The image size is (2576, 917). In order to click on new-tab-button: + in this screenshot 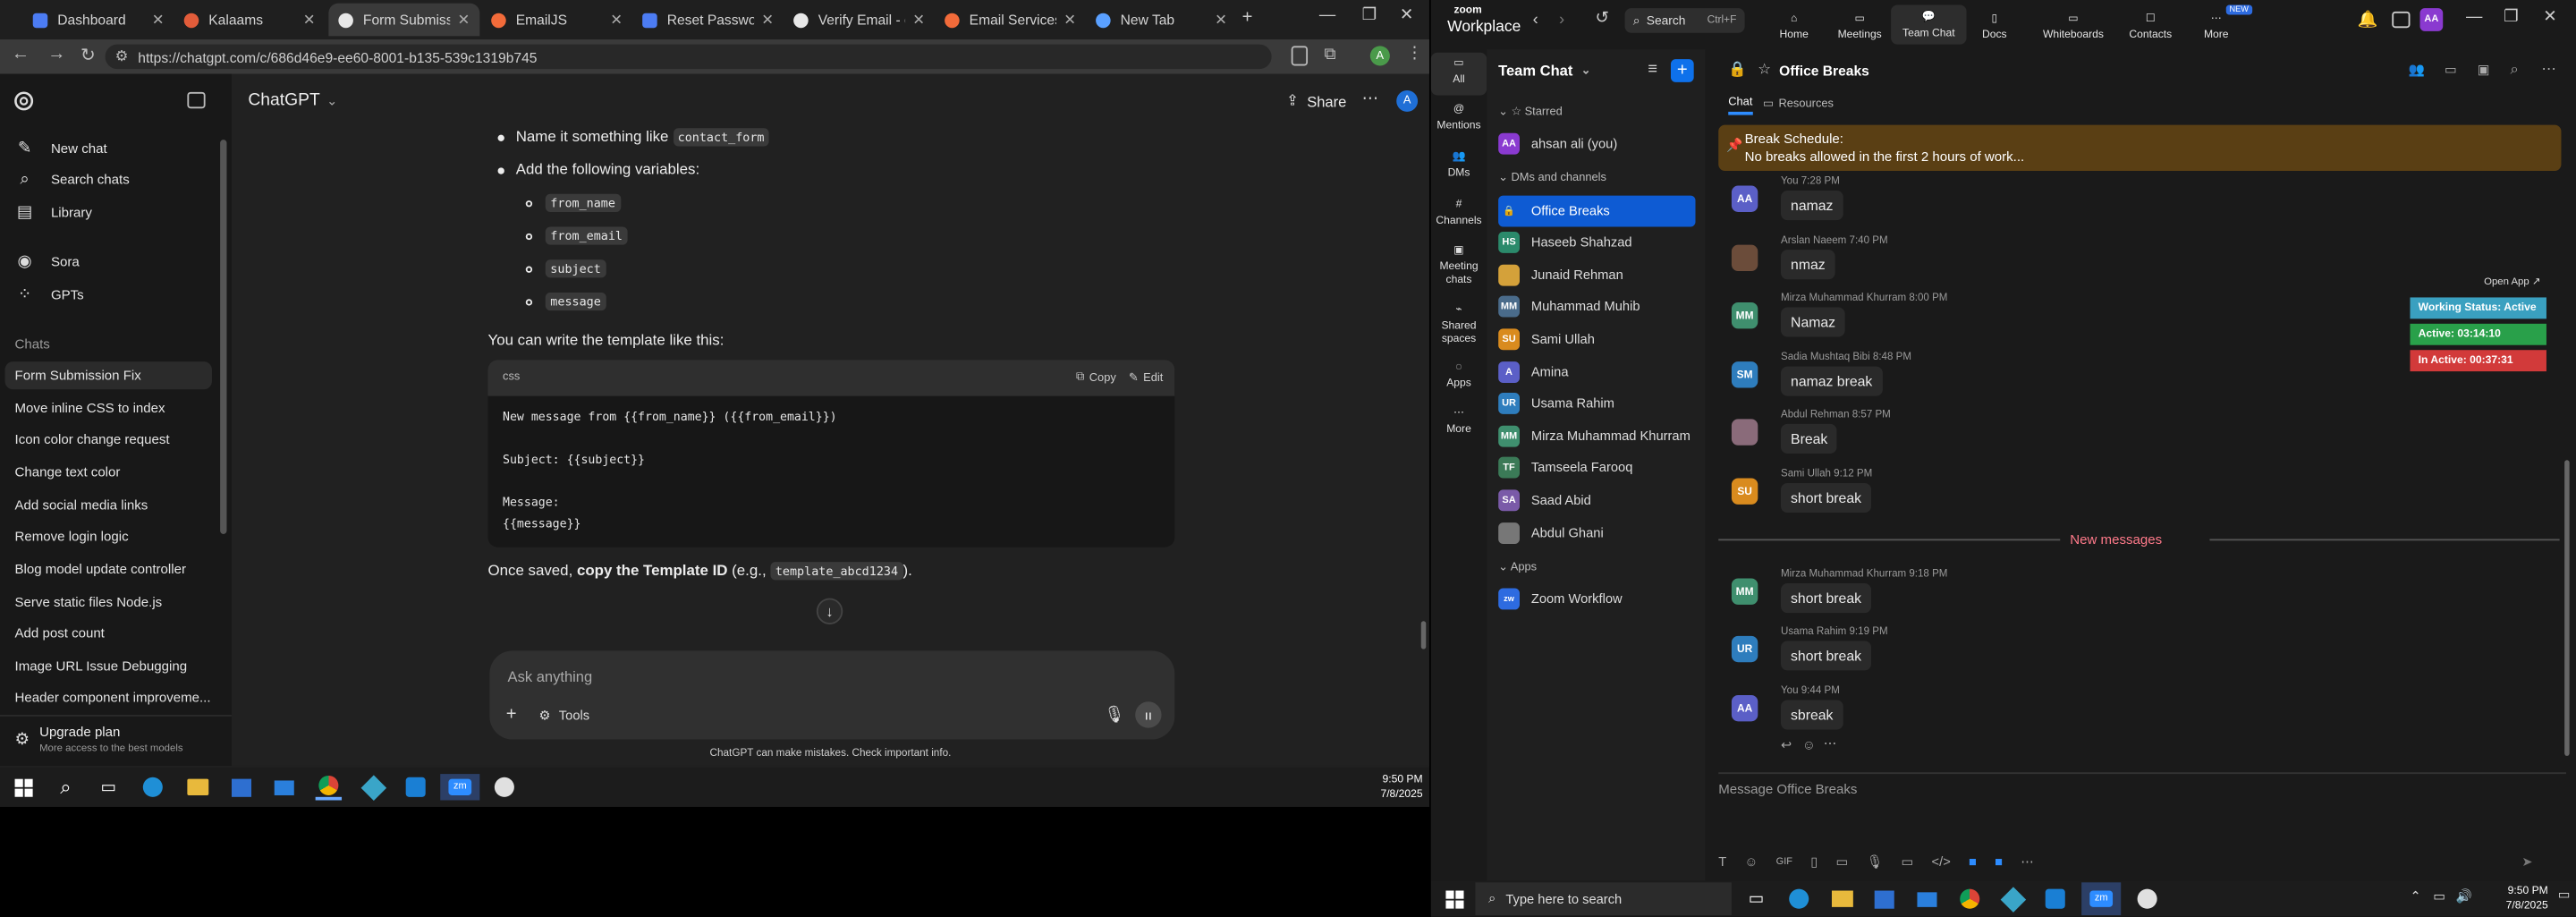, I will do `click(1247, 18)`.